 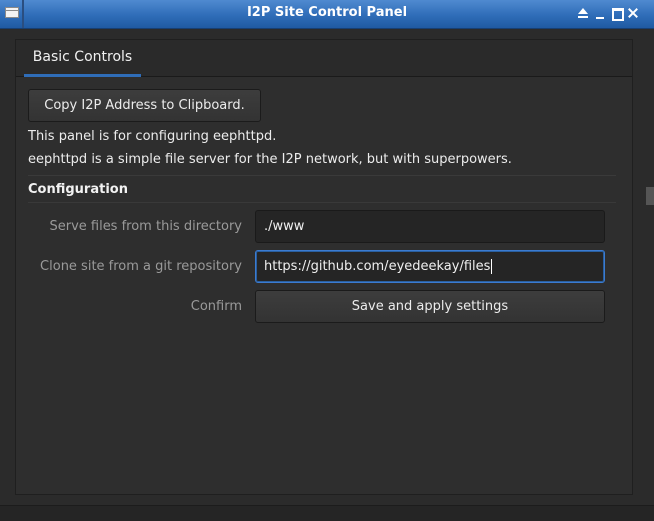 What do you see at coordinates (322, 202) in the screenshot?
I see `section-divider` at bounding box center [322, 202].